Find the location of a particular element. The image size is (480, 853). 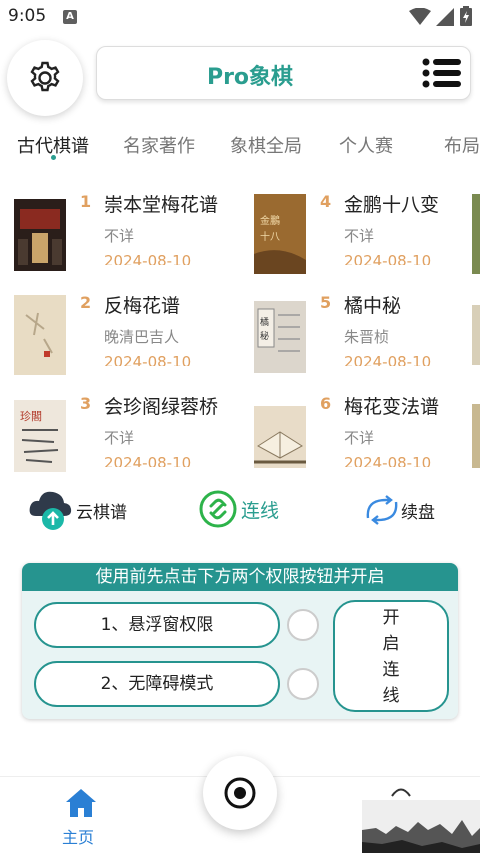

svg-text: 秘 is located at coordinates (264, 336).